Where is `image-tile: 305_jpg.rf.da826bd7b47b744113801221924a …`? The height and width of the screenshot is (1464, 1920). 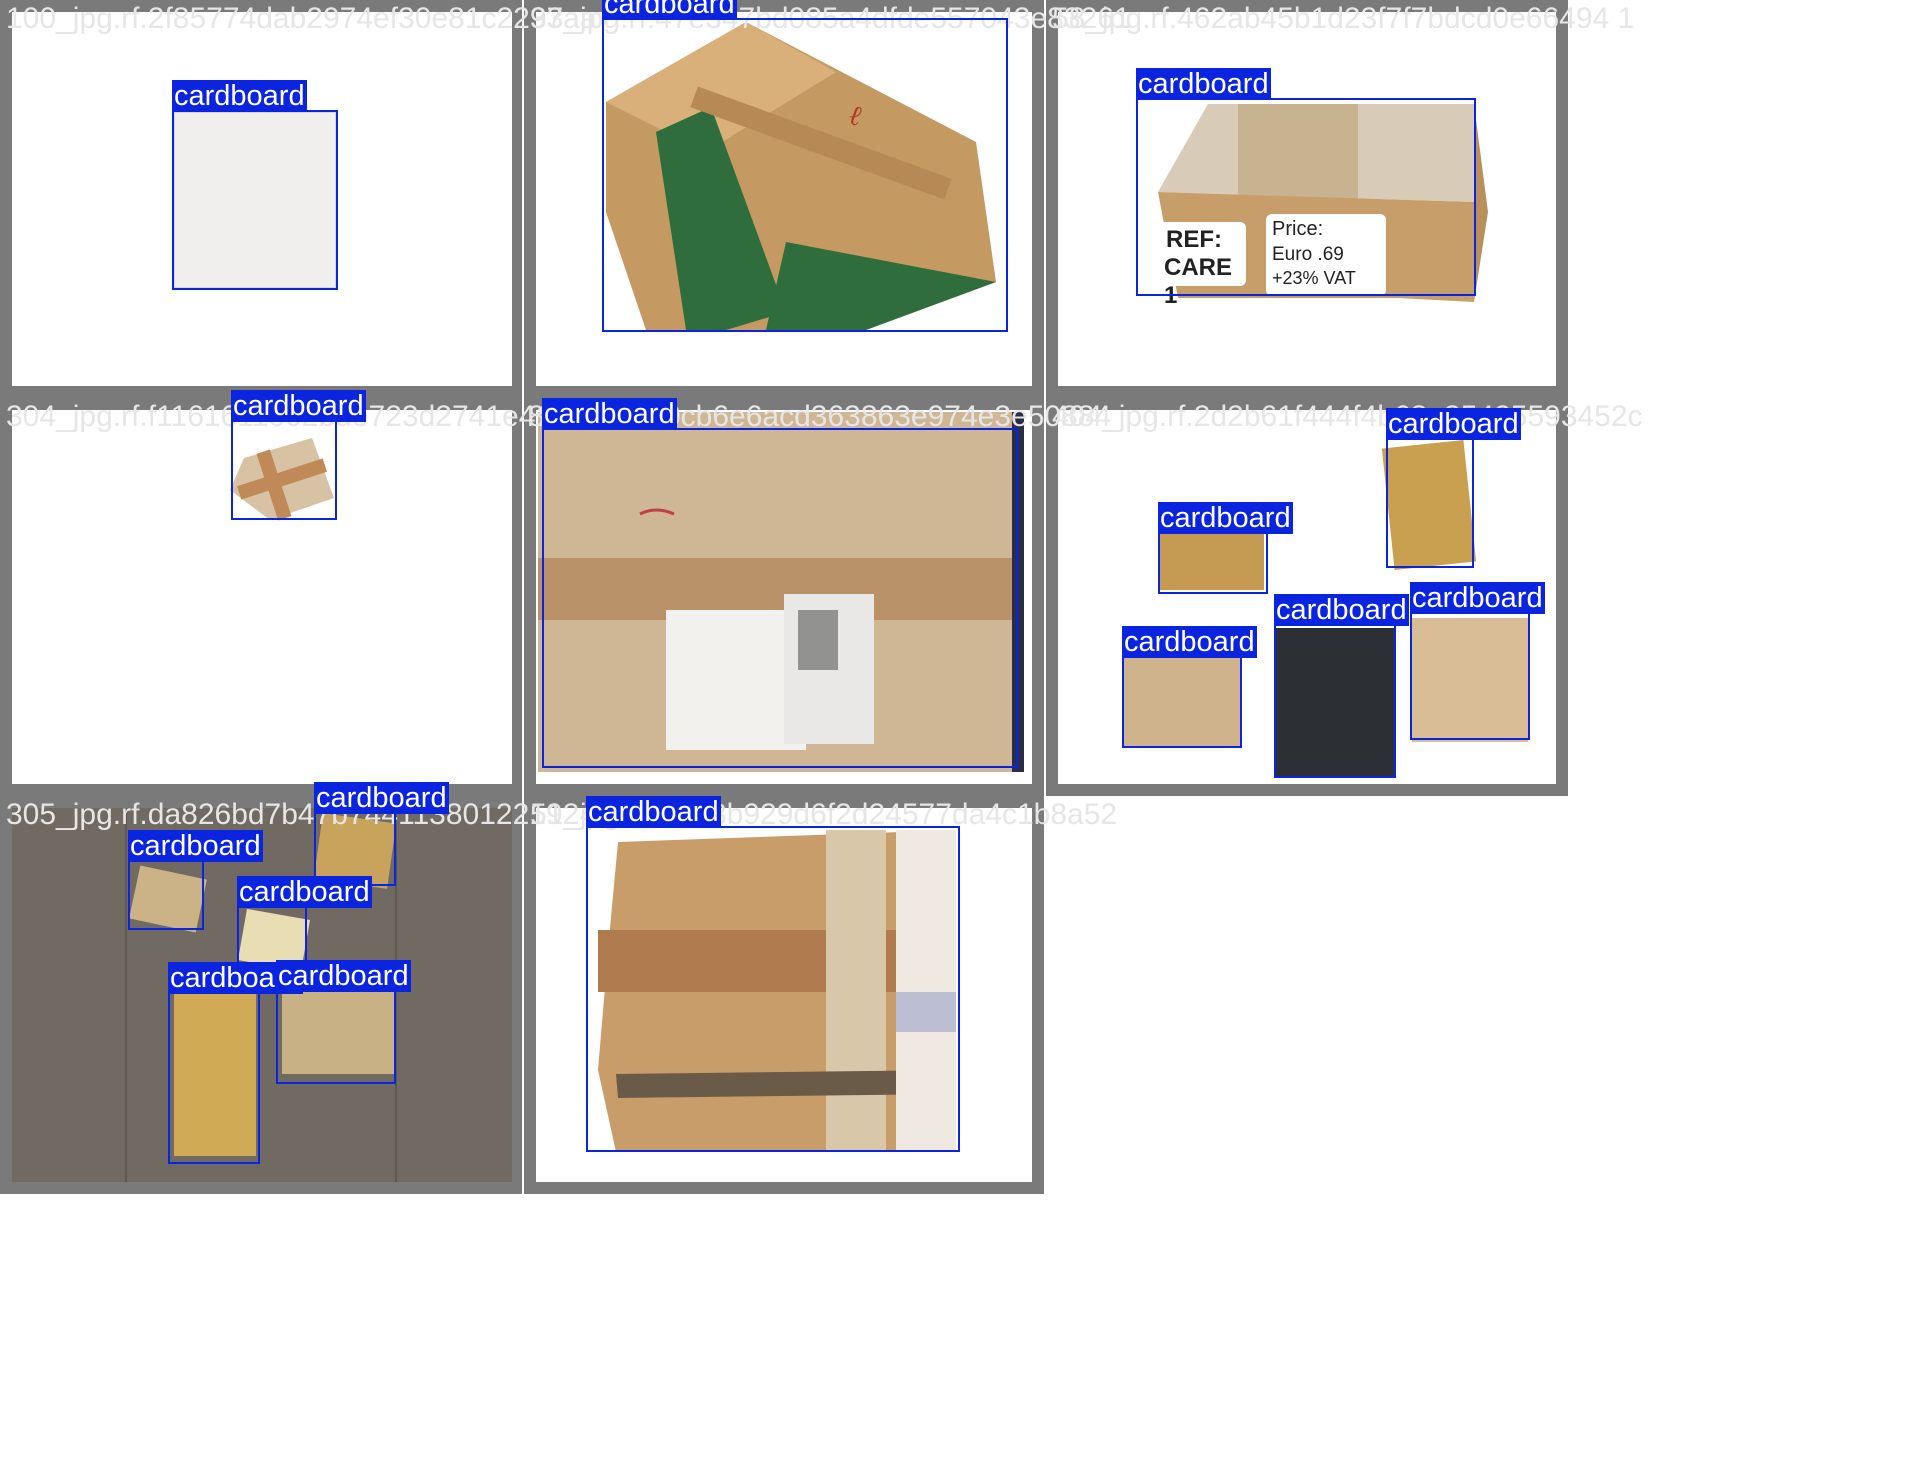
image-tile: 305_jpg.rf.da826bd7b47b744113801221924a … is located at coordinates (306, 988).